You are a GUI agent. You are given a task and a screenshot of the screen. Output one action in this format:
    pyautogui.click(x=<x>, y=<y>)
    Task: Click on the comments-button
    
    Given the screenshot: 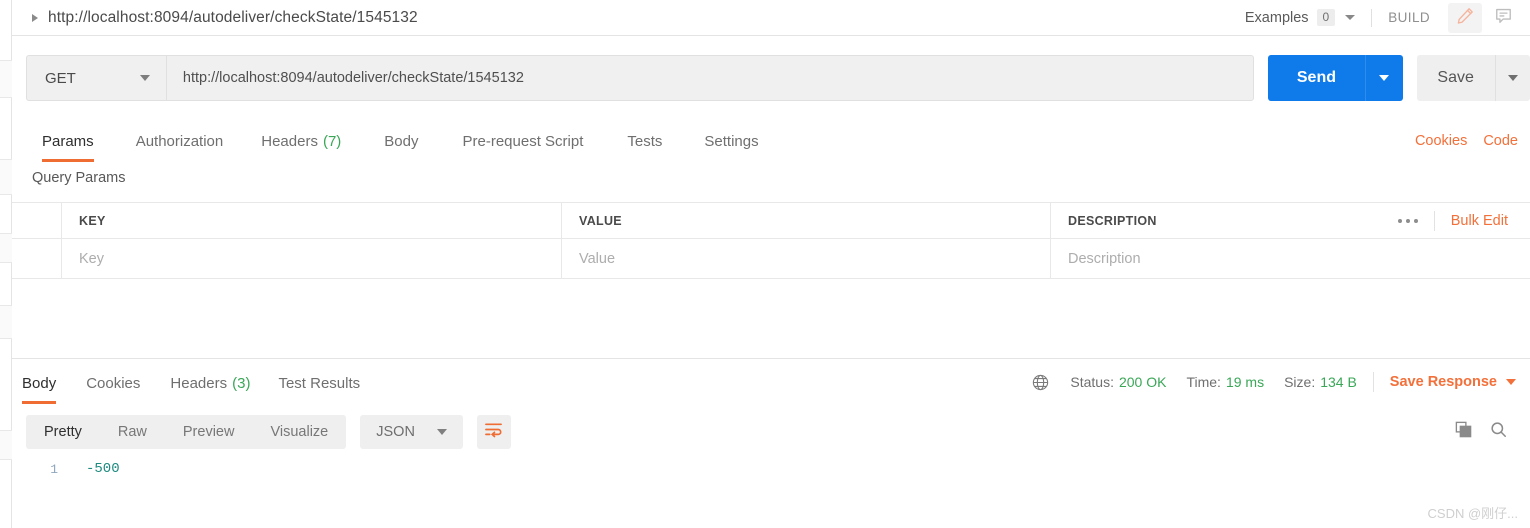 What is the action you would take?
    pyautogui.click(x=1503, y=18)
    